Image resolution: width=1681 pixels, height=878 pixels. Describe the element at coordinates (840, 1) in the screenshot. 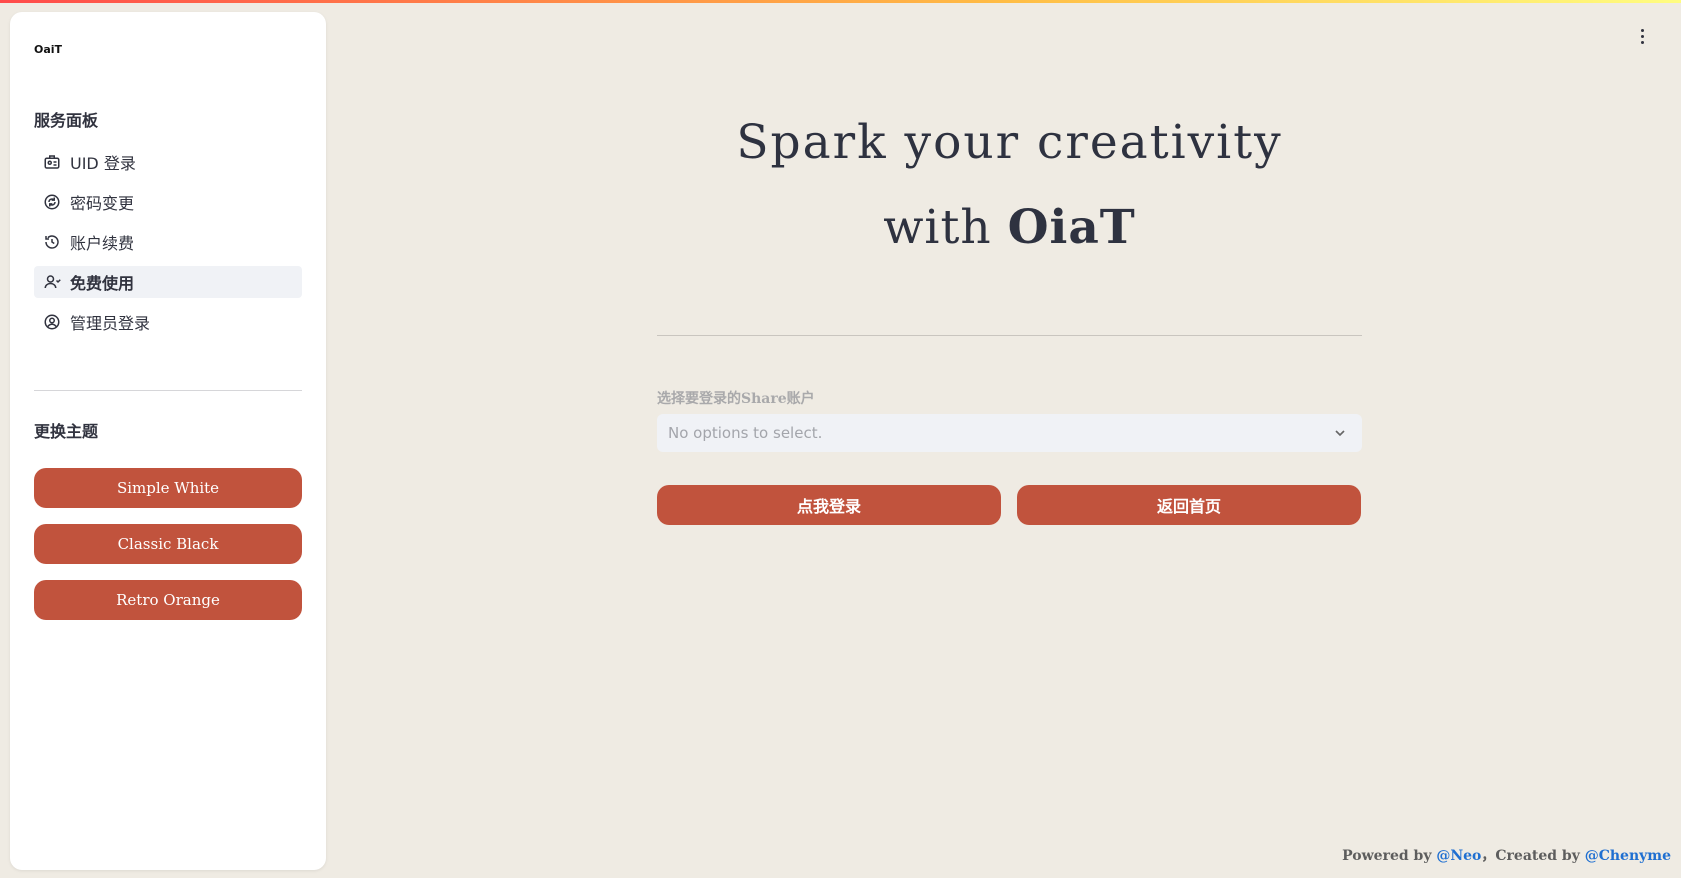

I see `top-decoration-bar` at that location.